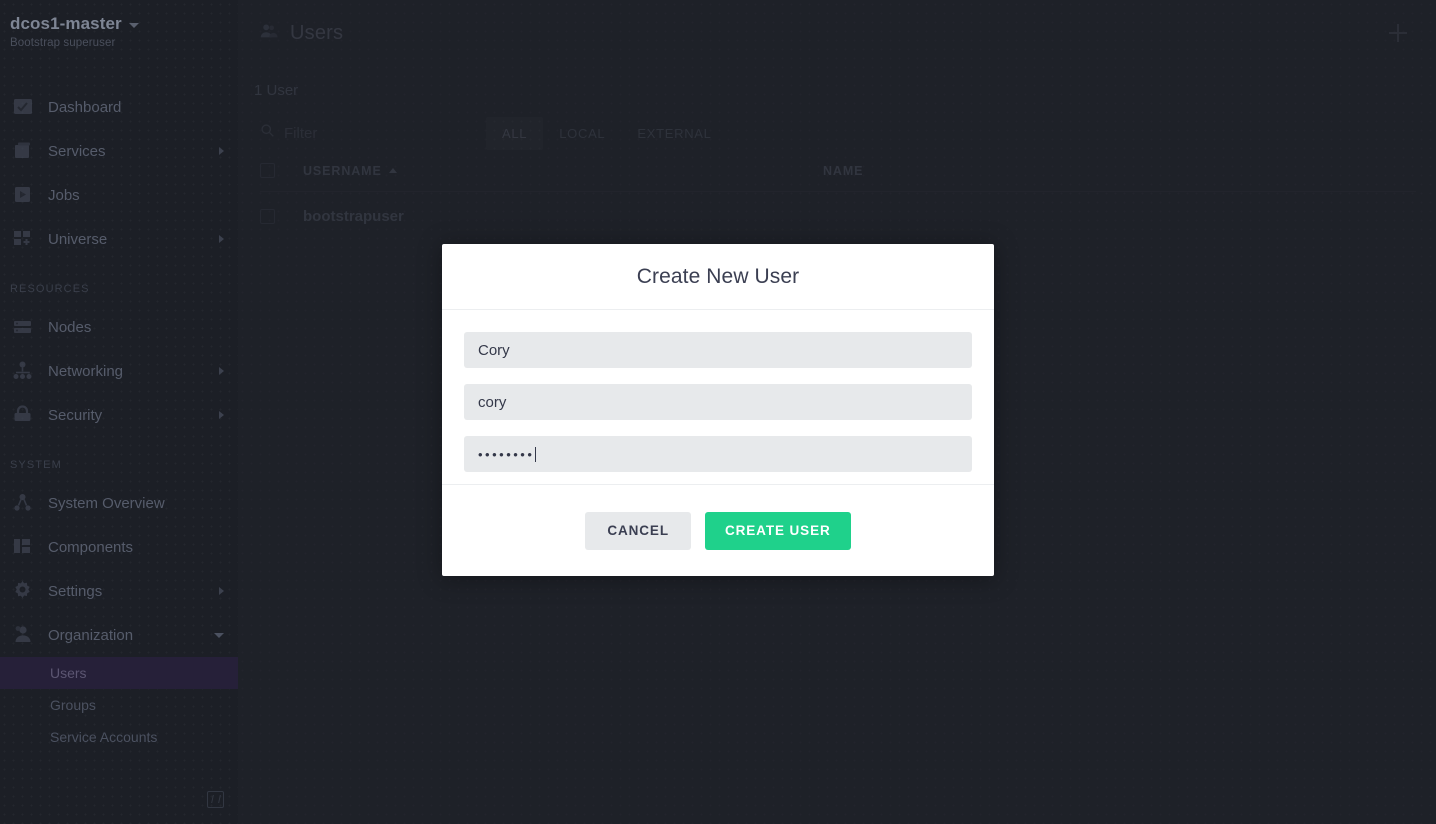  I want to click on full-name-field: Cory, so click(718, 350).